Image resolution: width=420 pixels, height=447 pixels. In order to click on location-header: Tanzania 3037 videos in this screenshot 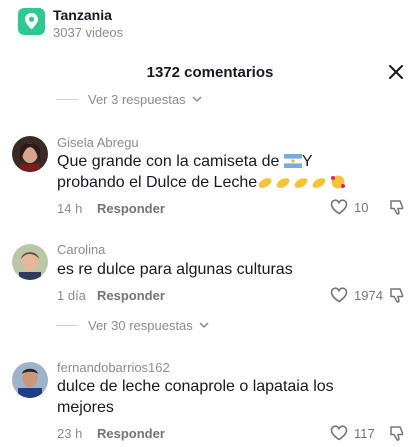, I will do `click(210, 24)`.